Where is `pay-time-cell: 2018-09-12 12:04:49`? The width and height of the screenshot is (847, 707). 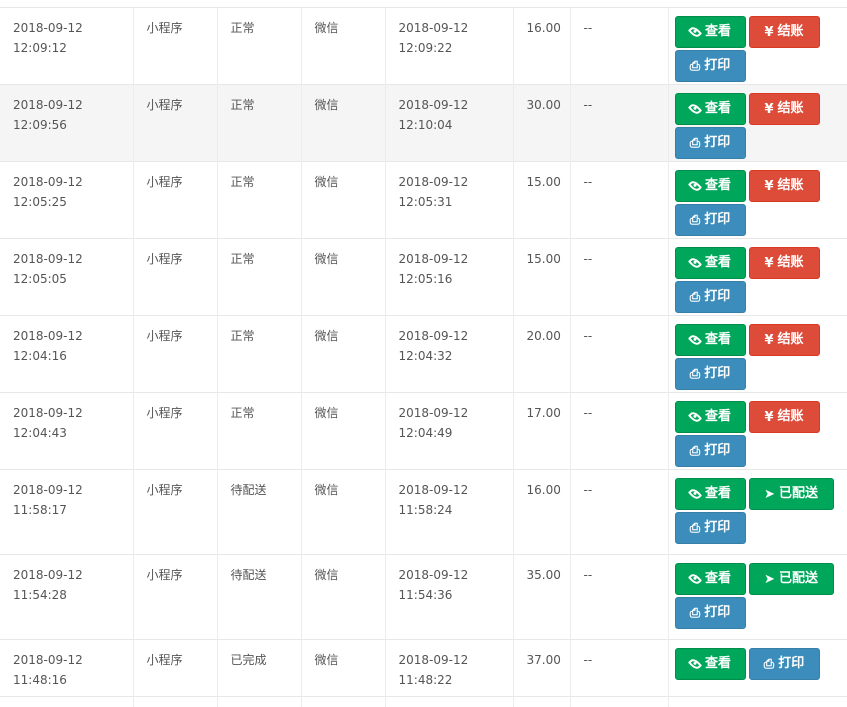 pay-time-cell: 2018-09-12 12:04:49 is located at coordinates (448, 431).